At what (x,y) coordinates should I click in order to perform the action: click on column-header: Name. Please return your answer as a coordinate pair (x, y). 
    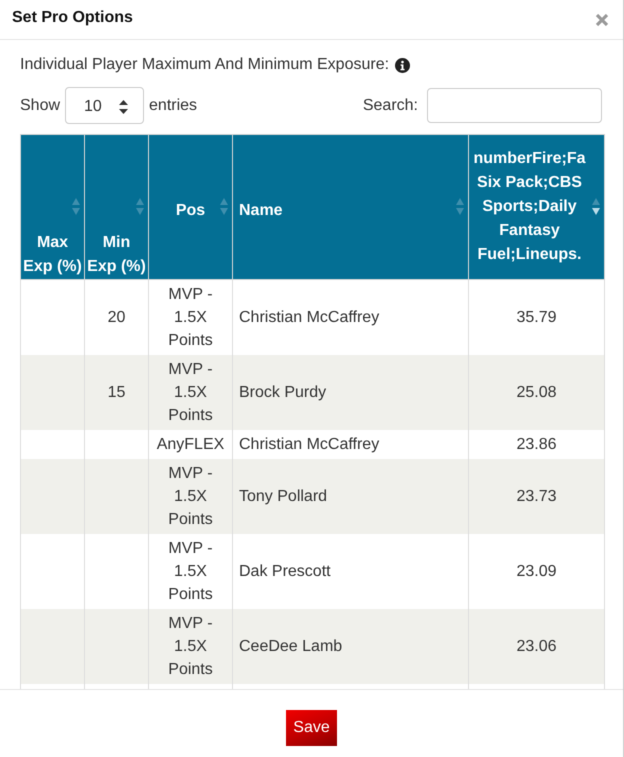
    Looking at the image, I should click on (350, 207).